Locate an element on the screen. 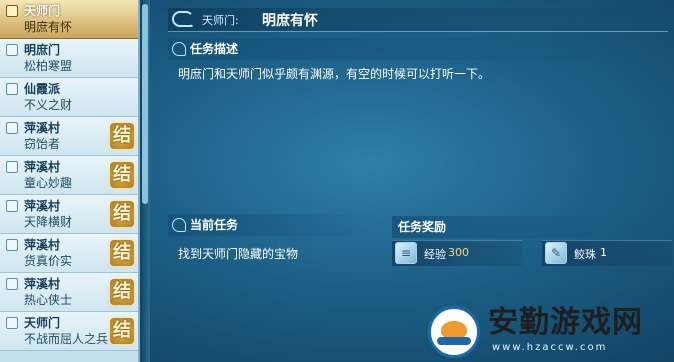  quest-item: 仙霞派 不义之财 is located at coordinates (69, 97).